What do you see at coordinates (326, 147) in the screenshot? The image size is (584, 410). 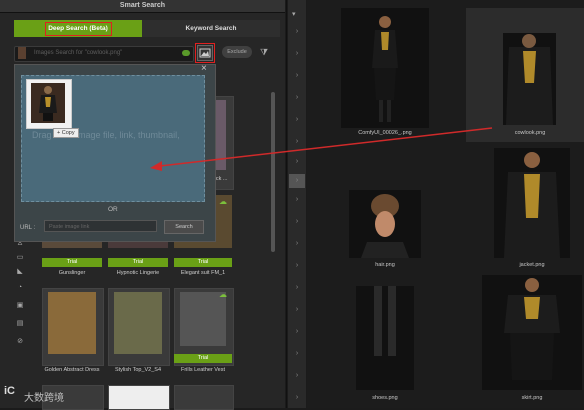 I see `drag-arrow-line` at bounding box center [326, 147].